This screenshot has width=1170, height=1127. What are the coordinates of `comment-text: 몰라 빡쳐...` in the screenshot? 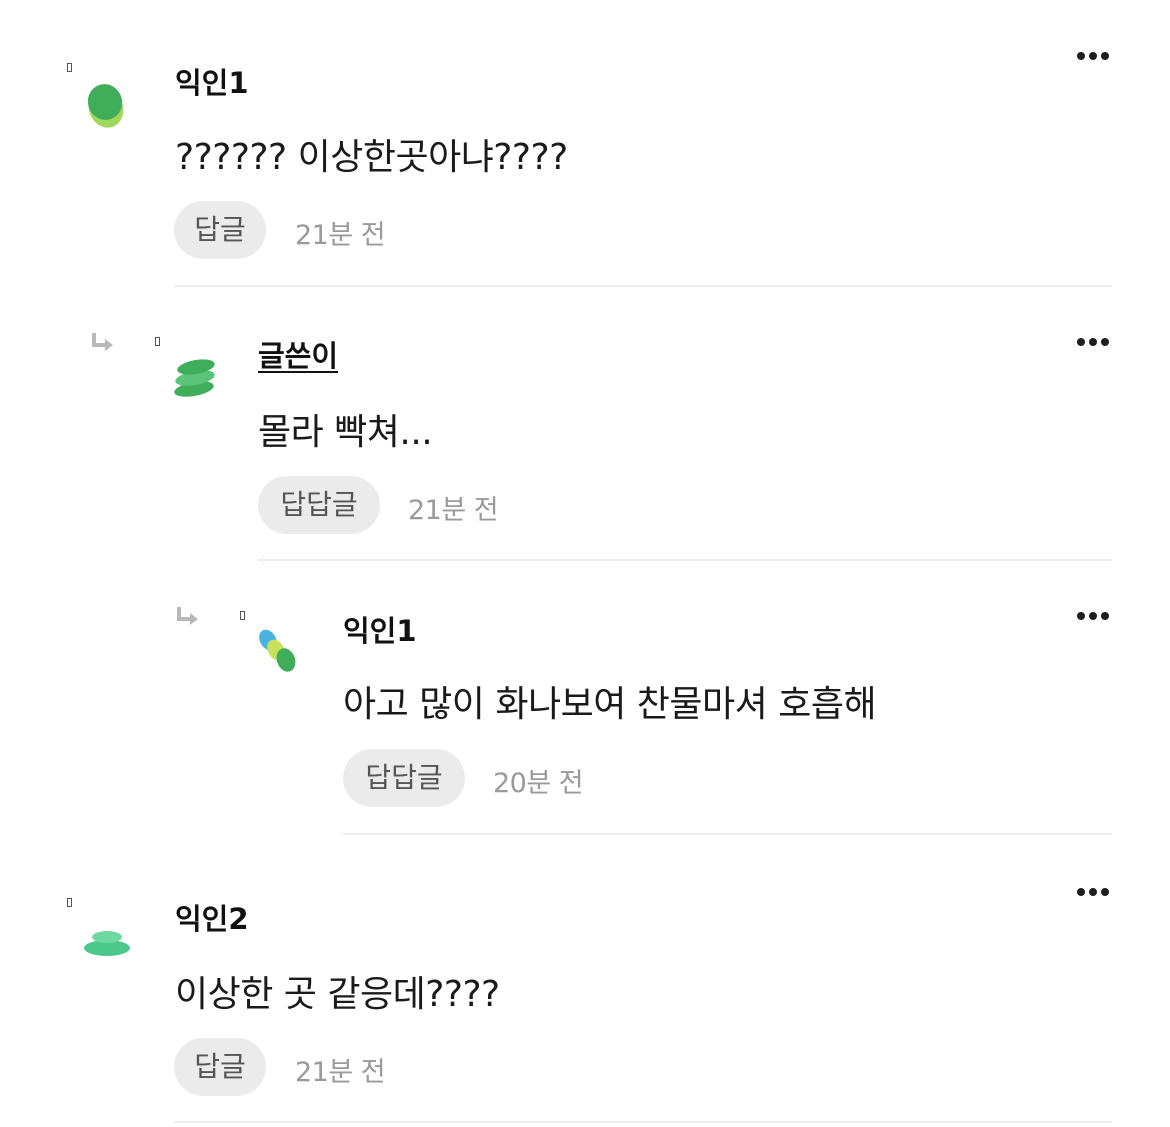 It's located at (345, 432).